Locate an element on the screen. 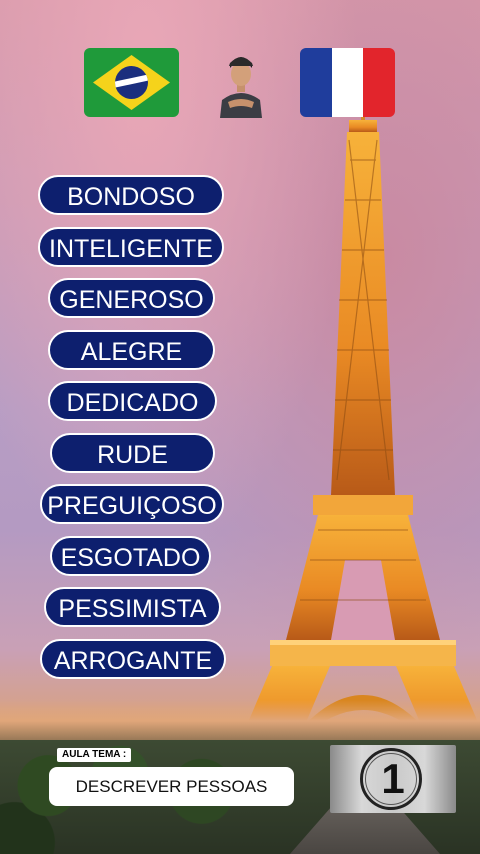 This screenshot has height=854, width=480. word-pill: INTELIGENTE is located at coordinates (131, 247).